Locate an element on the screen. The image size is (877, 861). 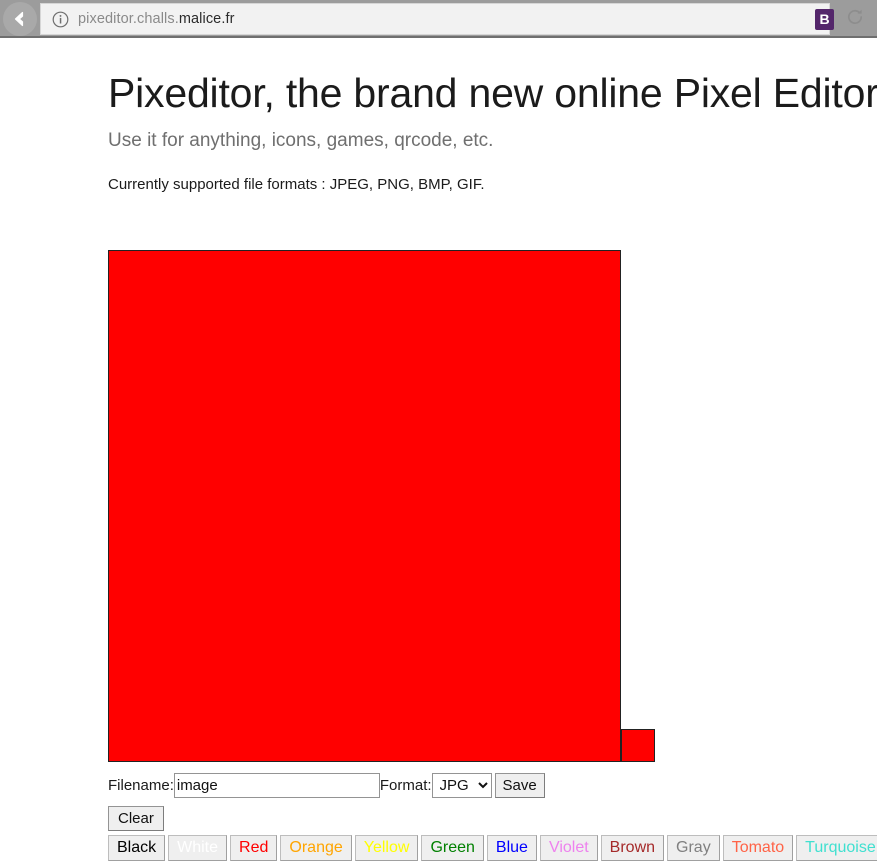
save-controls-row: Filename: Format: JPGPNGBMPGIF Save is located at coordinates (326, 785).